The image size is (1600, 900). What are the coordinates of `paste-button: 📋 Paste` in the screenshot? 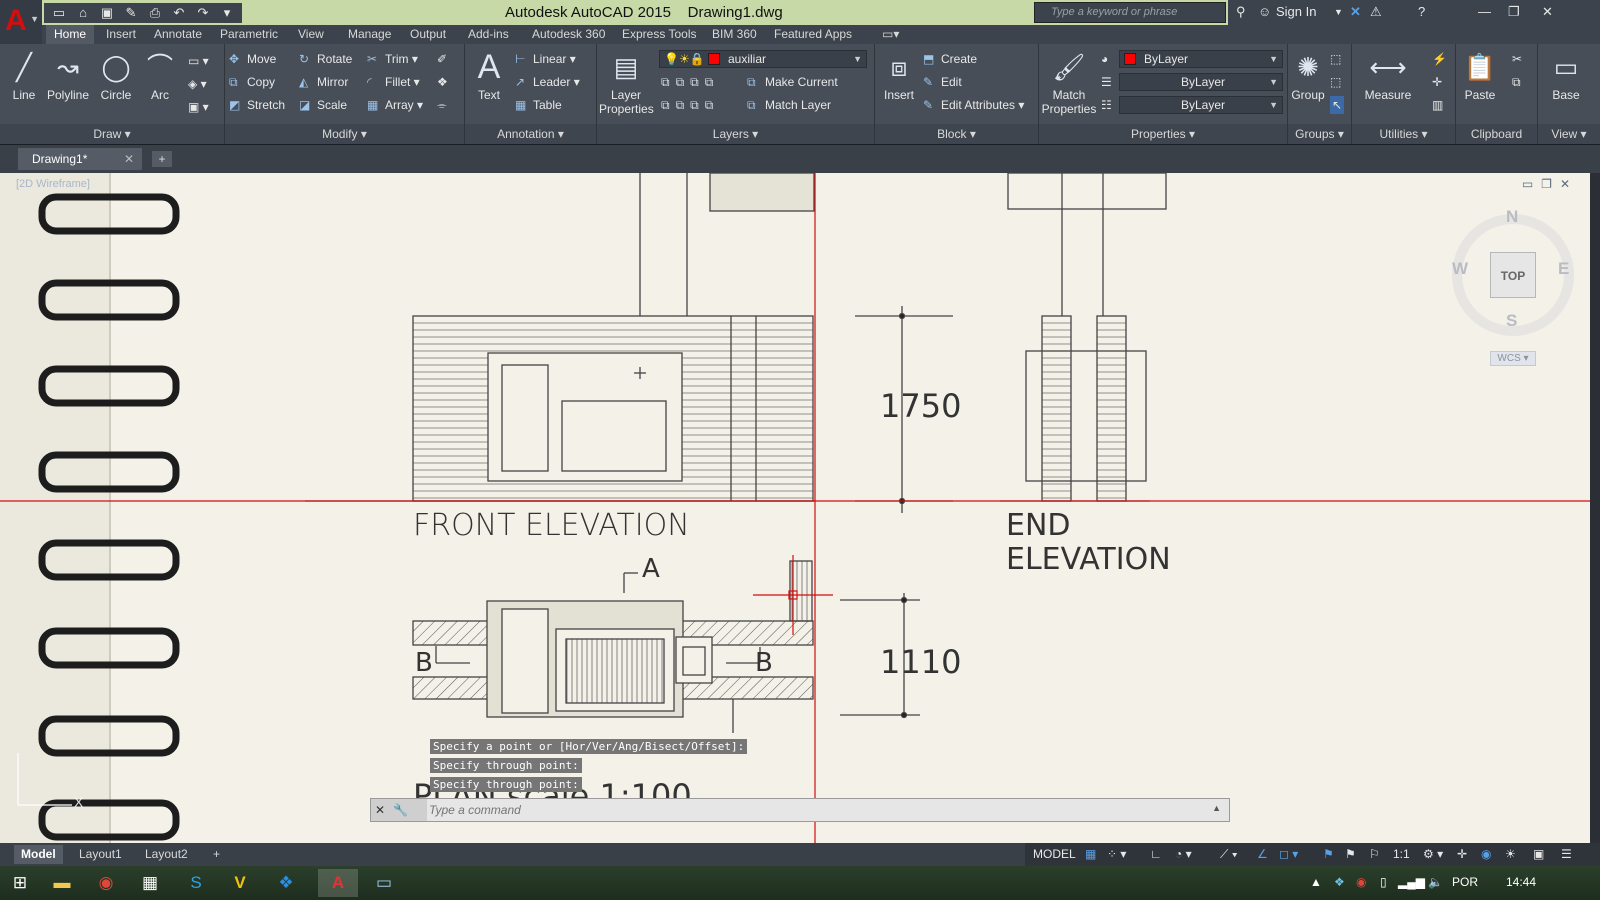 It's located at (1480, 76).